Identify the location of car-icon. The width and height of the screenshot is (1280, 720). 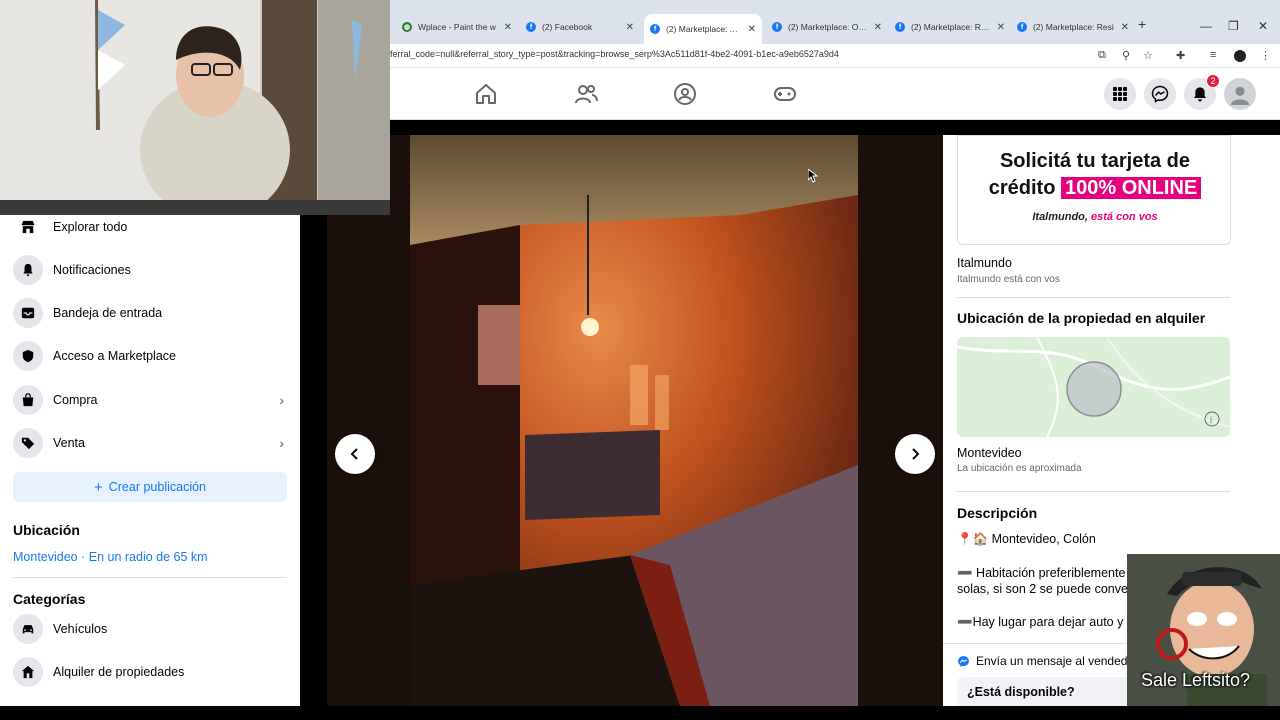
(28, 629).